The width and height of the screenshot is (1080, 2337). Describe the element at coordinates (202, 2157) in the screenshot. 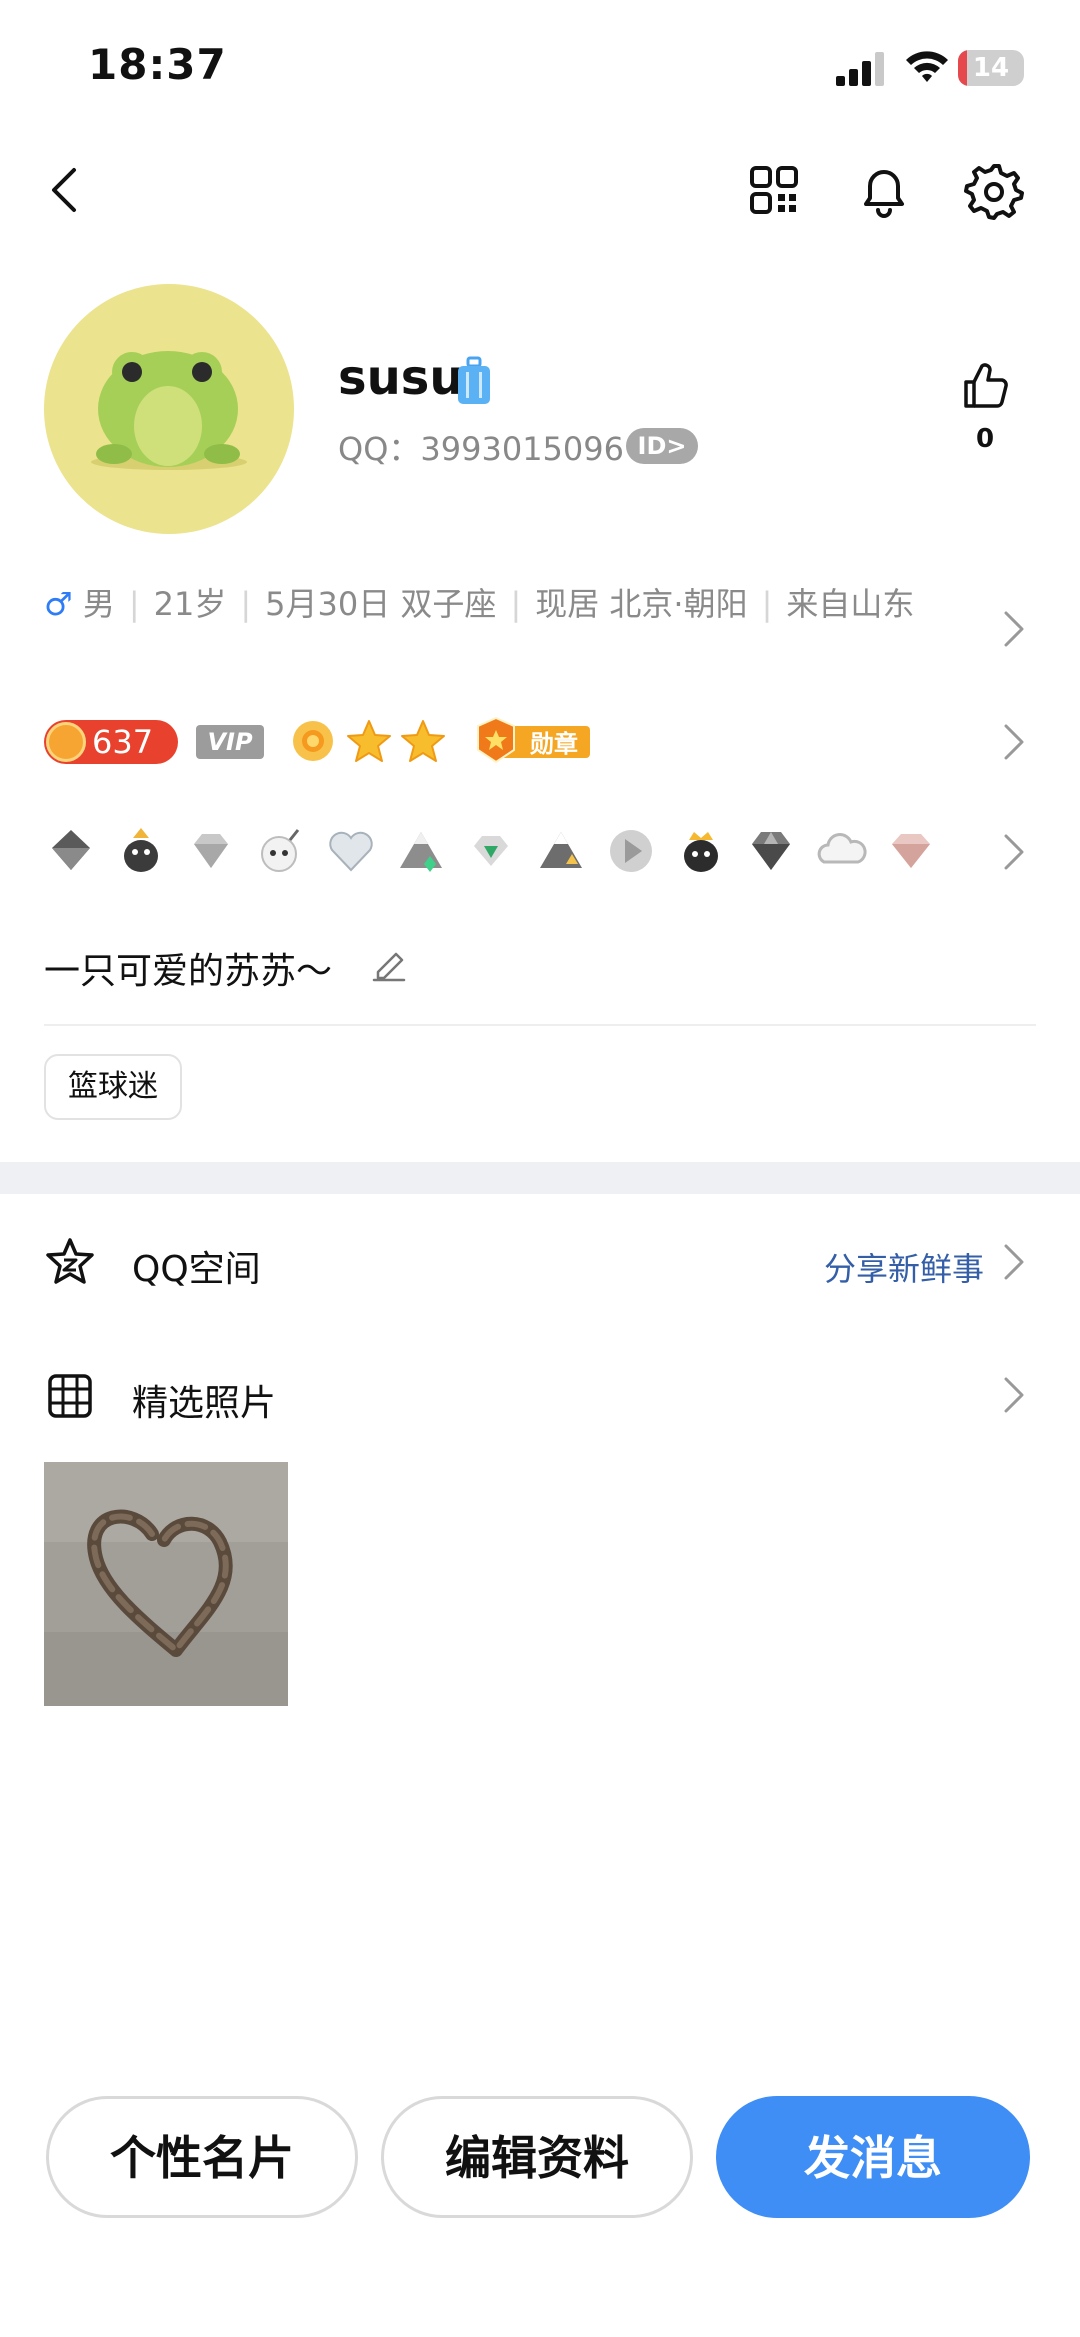

I see `profile-card-button: 个性名片` at that location.